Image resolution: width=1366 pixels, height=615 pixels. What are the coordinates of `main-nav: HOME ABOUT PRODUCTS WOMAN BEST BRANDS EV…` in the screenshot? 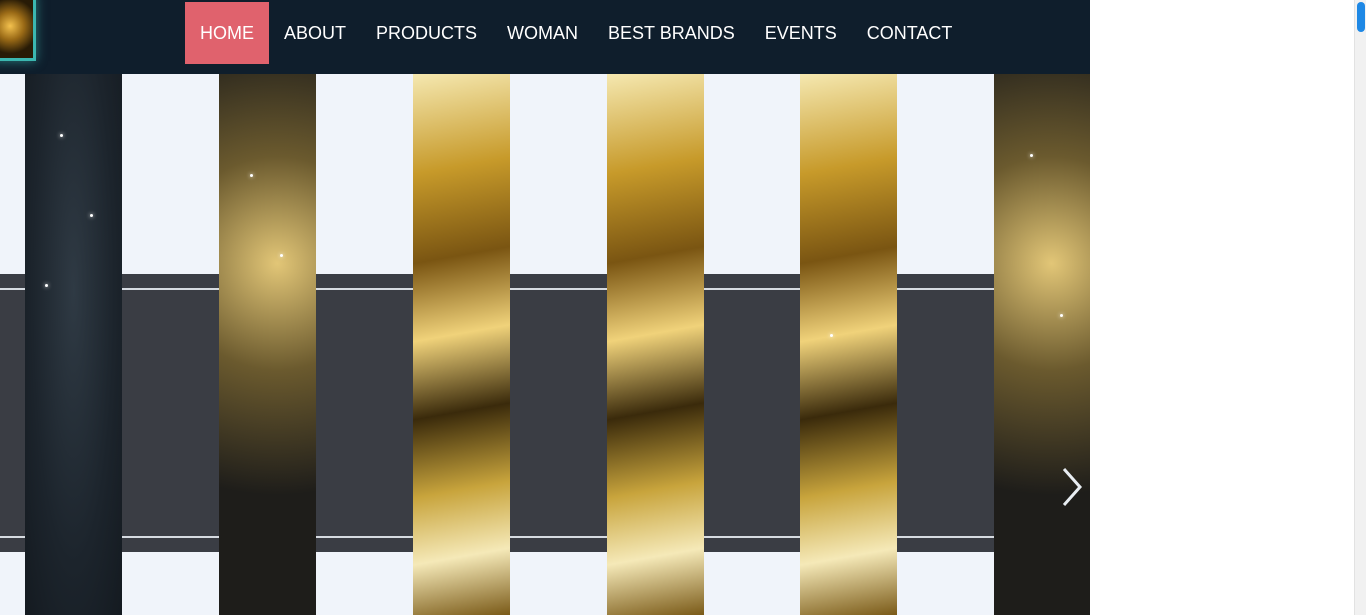 It's located at (576, 33).